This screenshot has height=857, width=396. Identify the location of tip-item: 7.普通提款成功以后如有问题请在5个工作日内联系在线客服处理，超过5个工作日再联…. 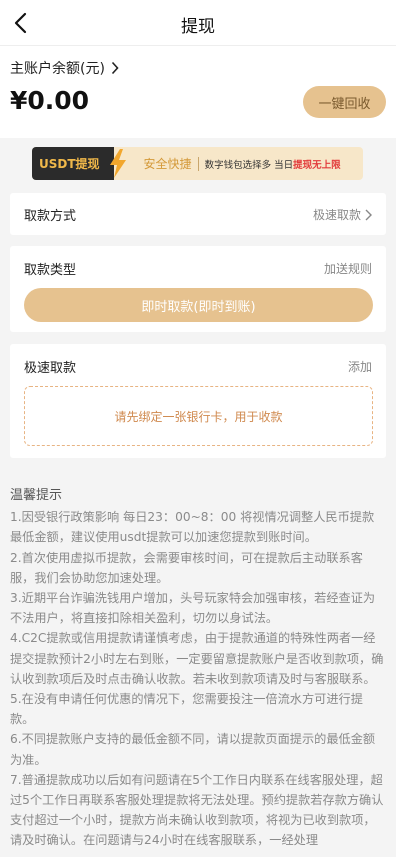
(197, 810).